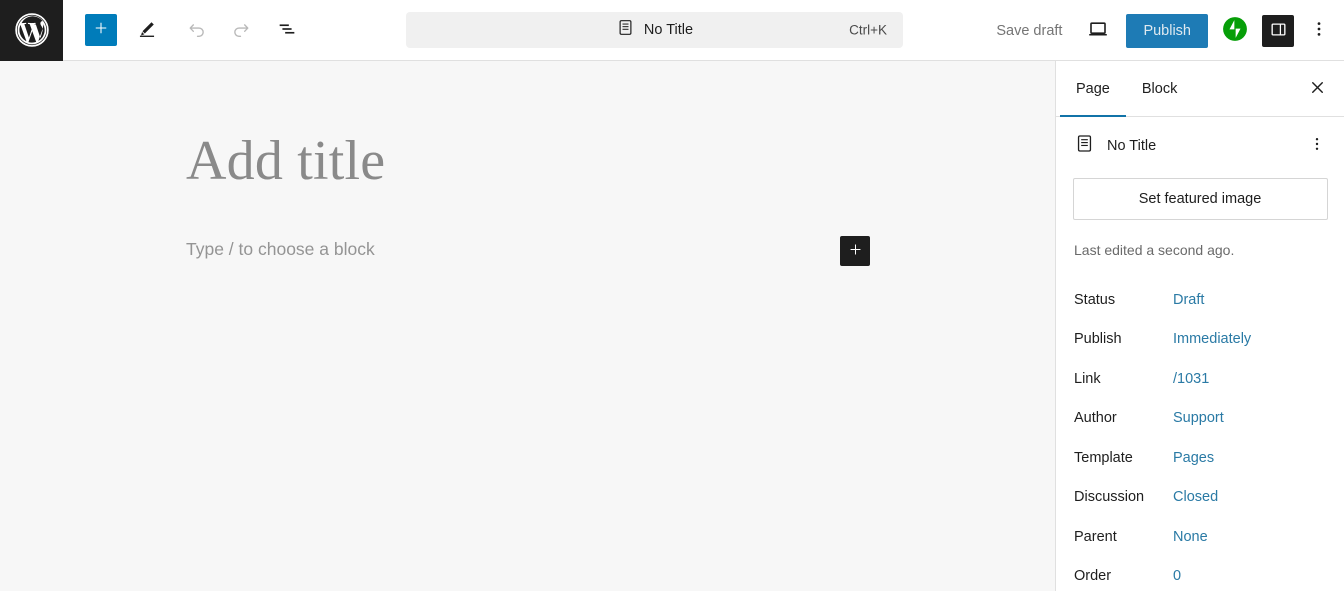 The image size is (1344, 591). Describe the element at coordinates (1167, 30) in the screenshot. I see `publish-button: Publish` at that location.